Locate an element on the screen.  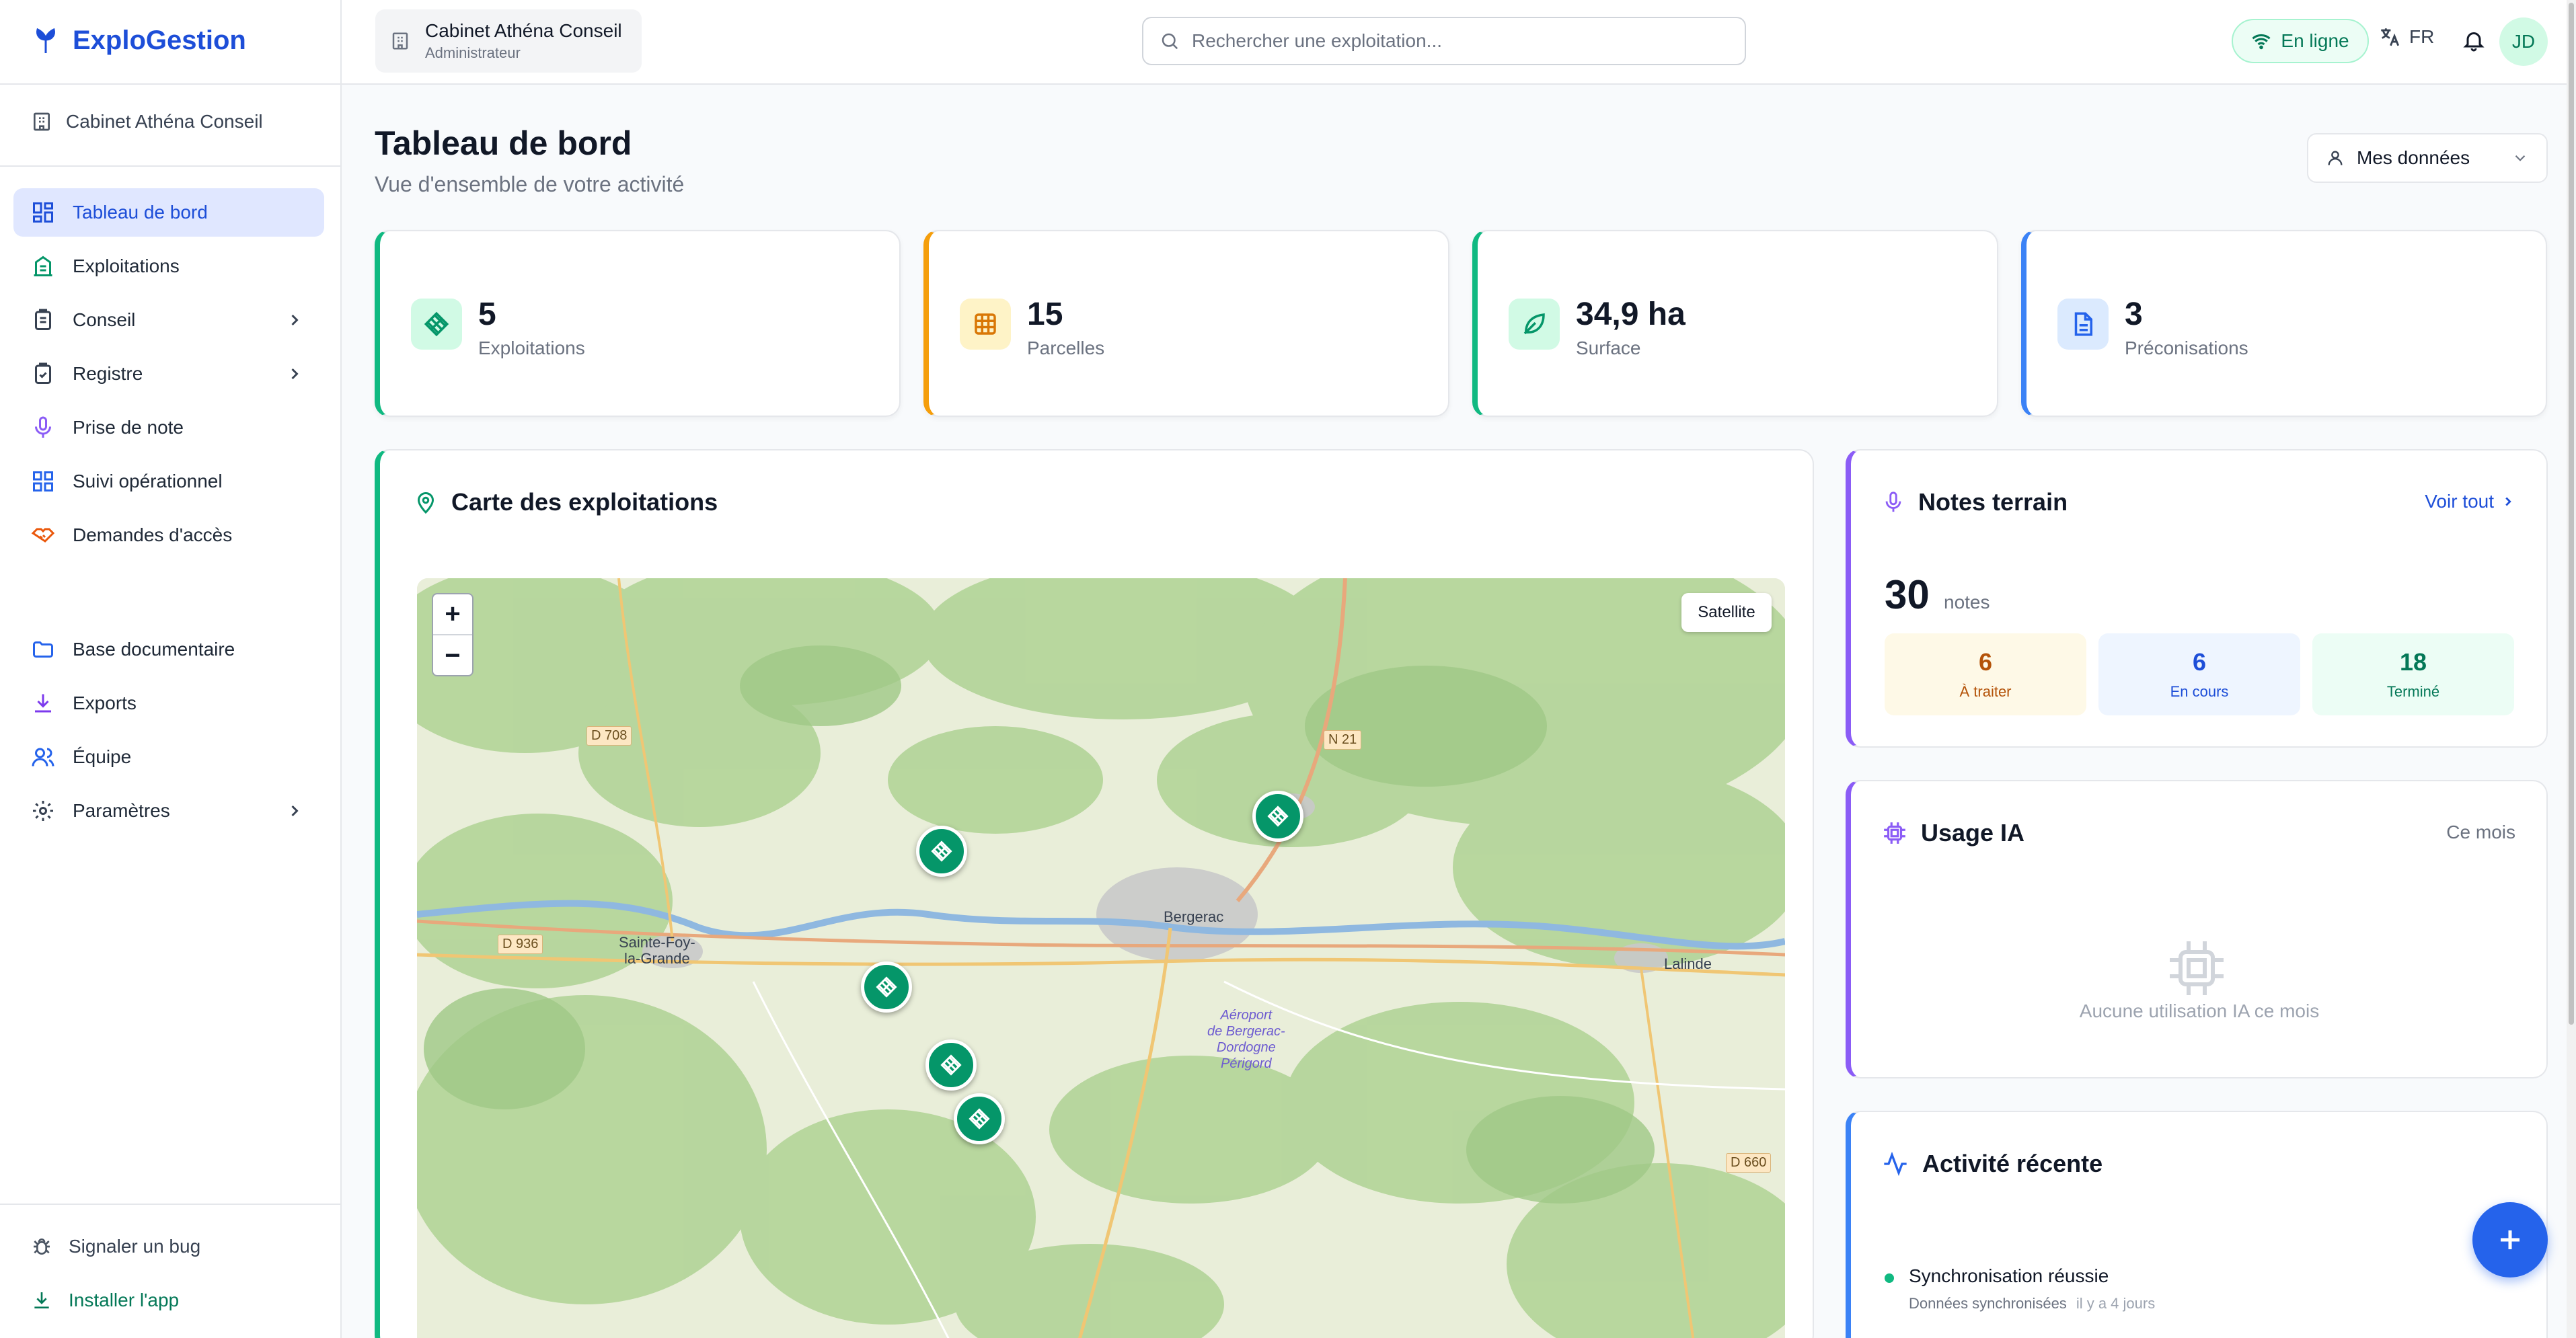
notes-in-progress-count: 6 is located at coordinates (2199, 662).